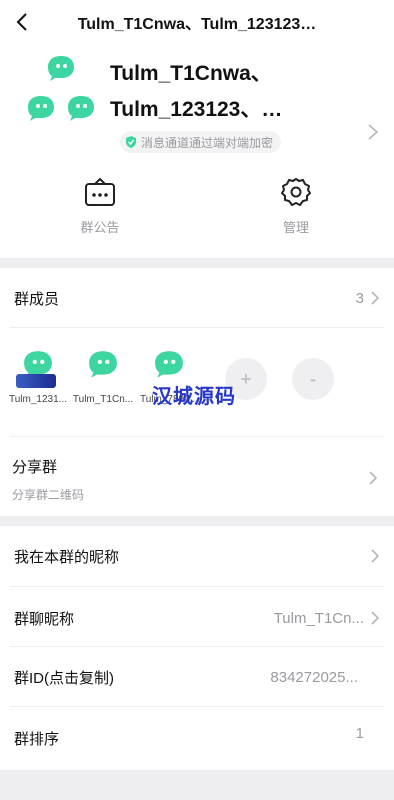 The height and width of the screenshot is (800, 394). Describe the element at coordinates (197, 298) in the screenshot. I see `group-members-row: 群成员 3` at that location.